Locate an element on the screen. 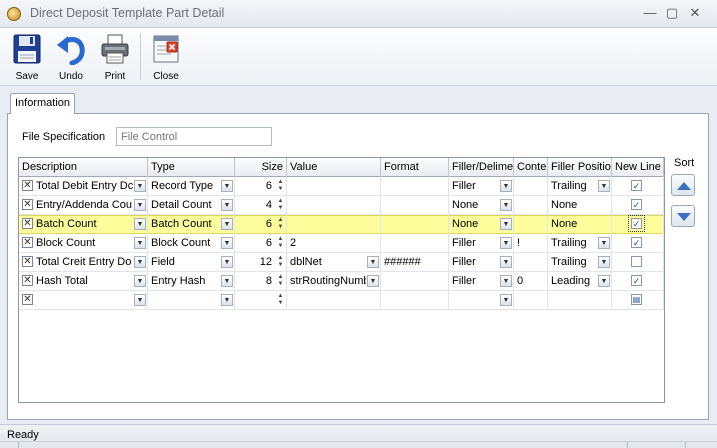 The width and height of the screenshot is (717, 448). type-cell: Record Type ▼ is located at coordinates (191, 186).